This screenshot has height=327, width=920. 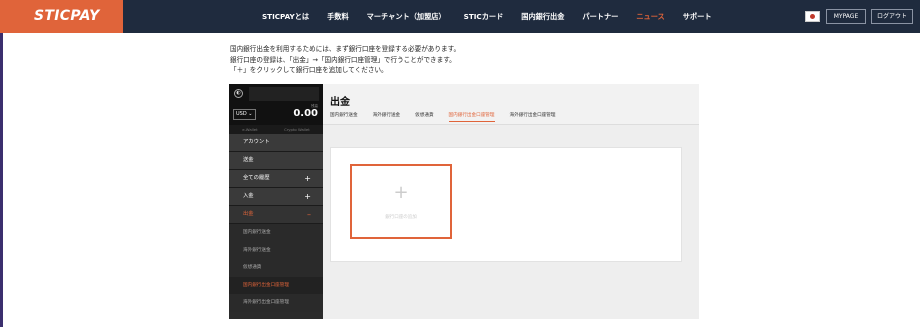 I want to click on add-bank-account-button: + 銀行口座の追加, so click(x=401, y=201).